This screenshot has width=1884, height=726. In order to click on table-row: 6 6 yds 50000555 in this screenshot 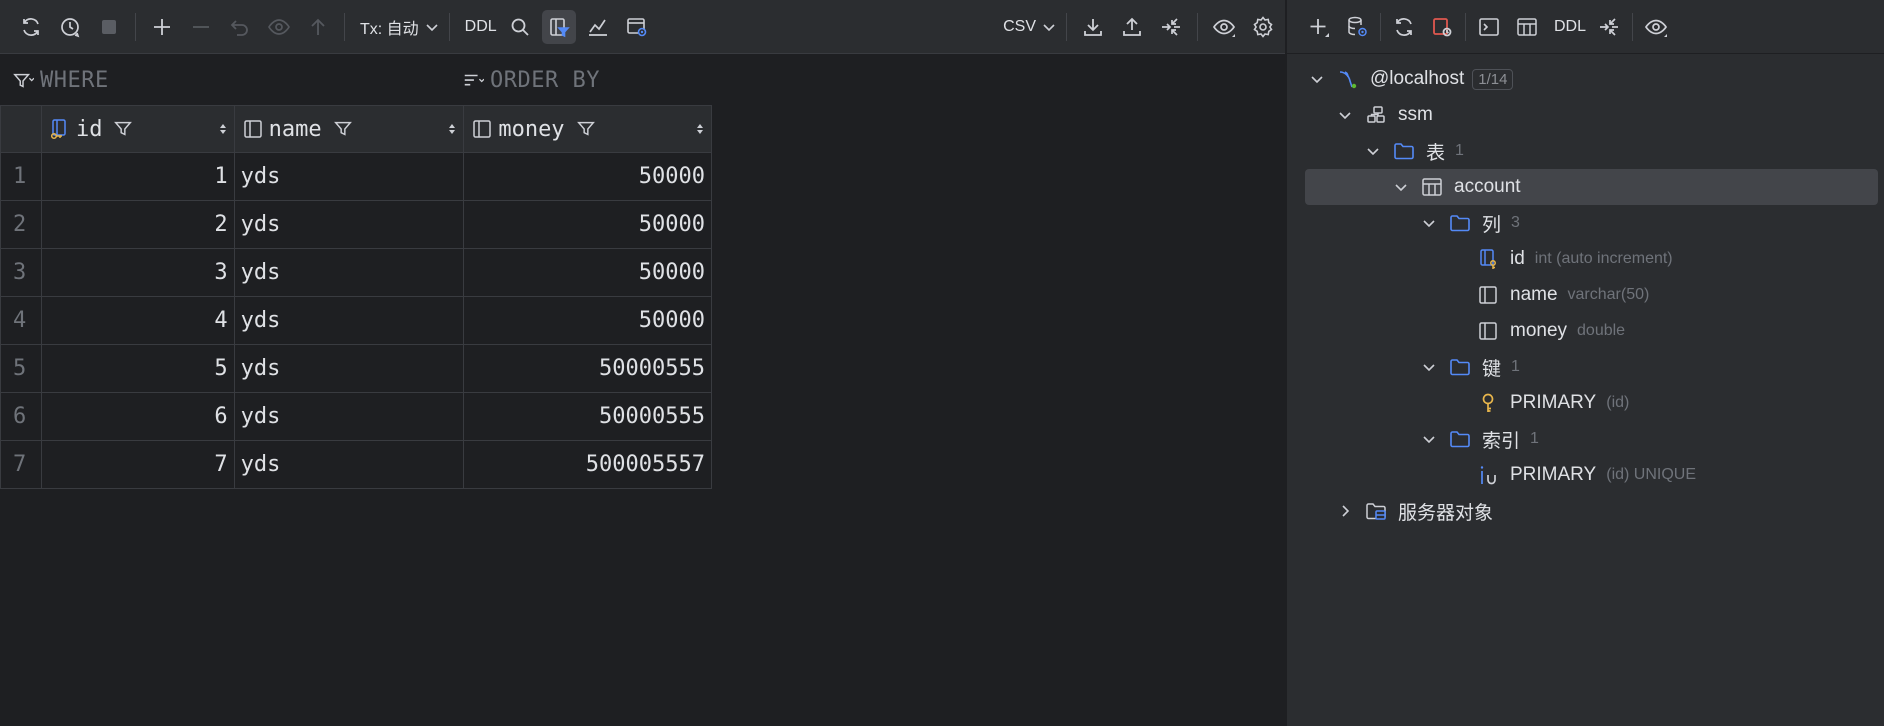, I will do `click(356, 416)`.